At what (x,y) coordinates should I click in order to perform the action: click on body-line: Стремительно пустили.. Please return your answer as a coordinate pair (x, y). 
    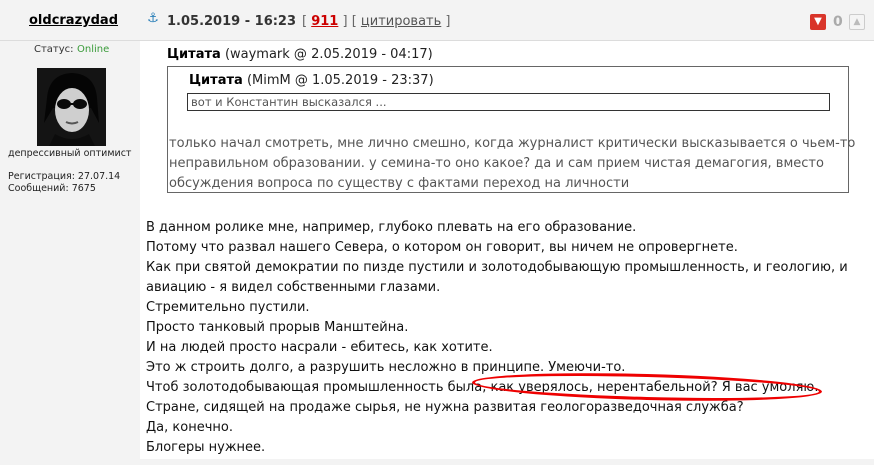
    Looking at the image, I should click on (228, 307).